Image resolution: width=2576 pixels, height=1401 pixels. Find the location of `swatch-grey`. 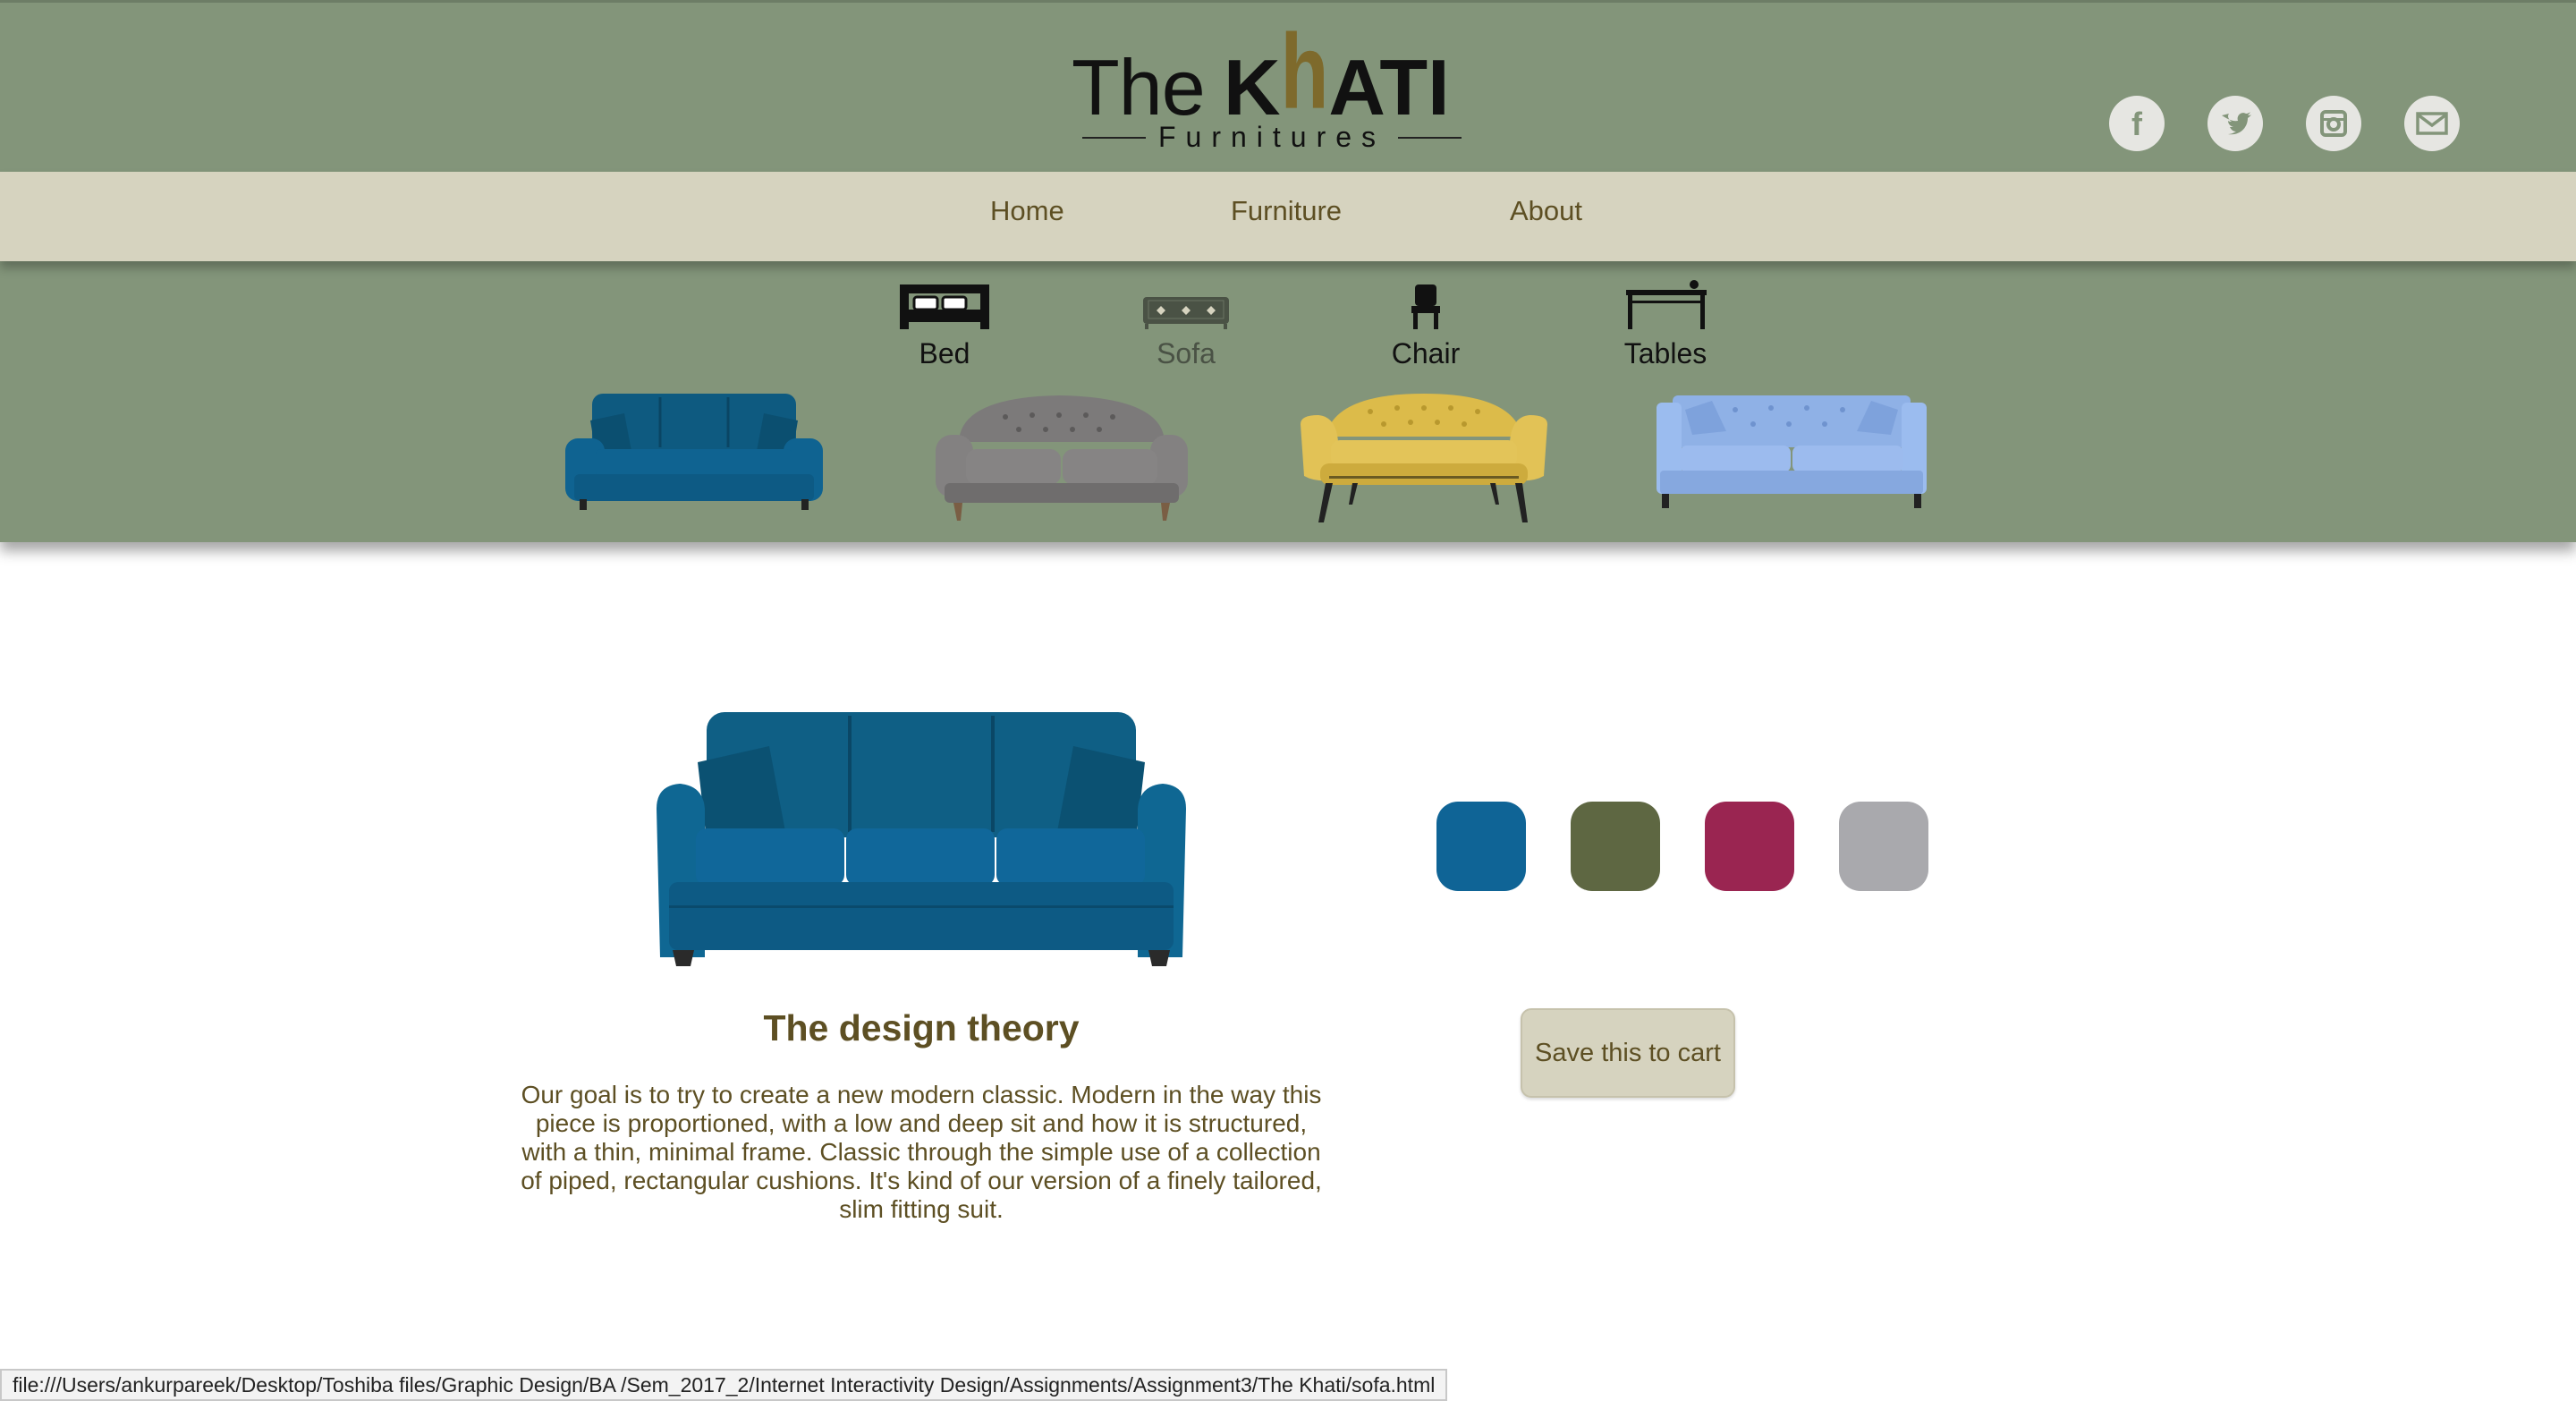

swatch-grey is located at coordinates (1883, 846).